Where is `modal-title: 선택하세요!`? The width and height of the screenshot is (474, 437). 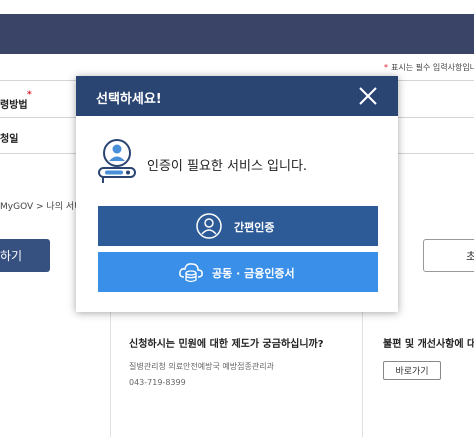
modal-title: 선택하세요! is located at coordinates (129, 99).